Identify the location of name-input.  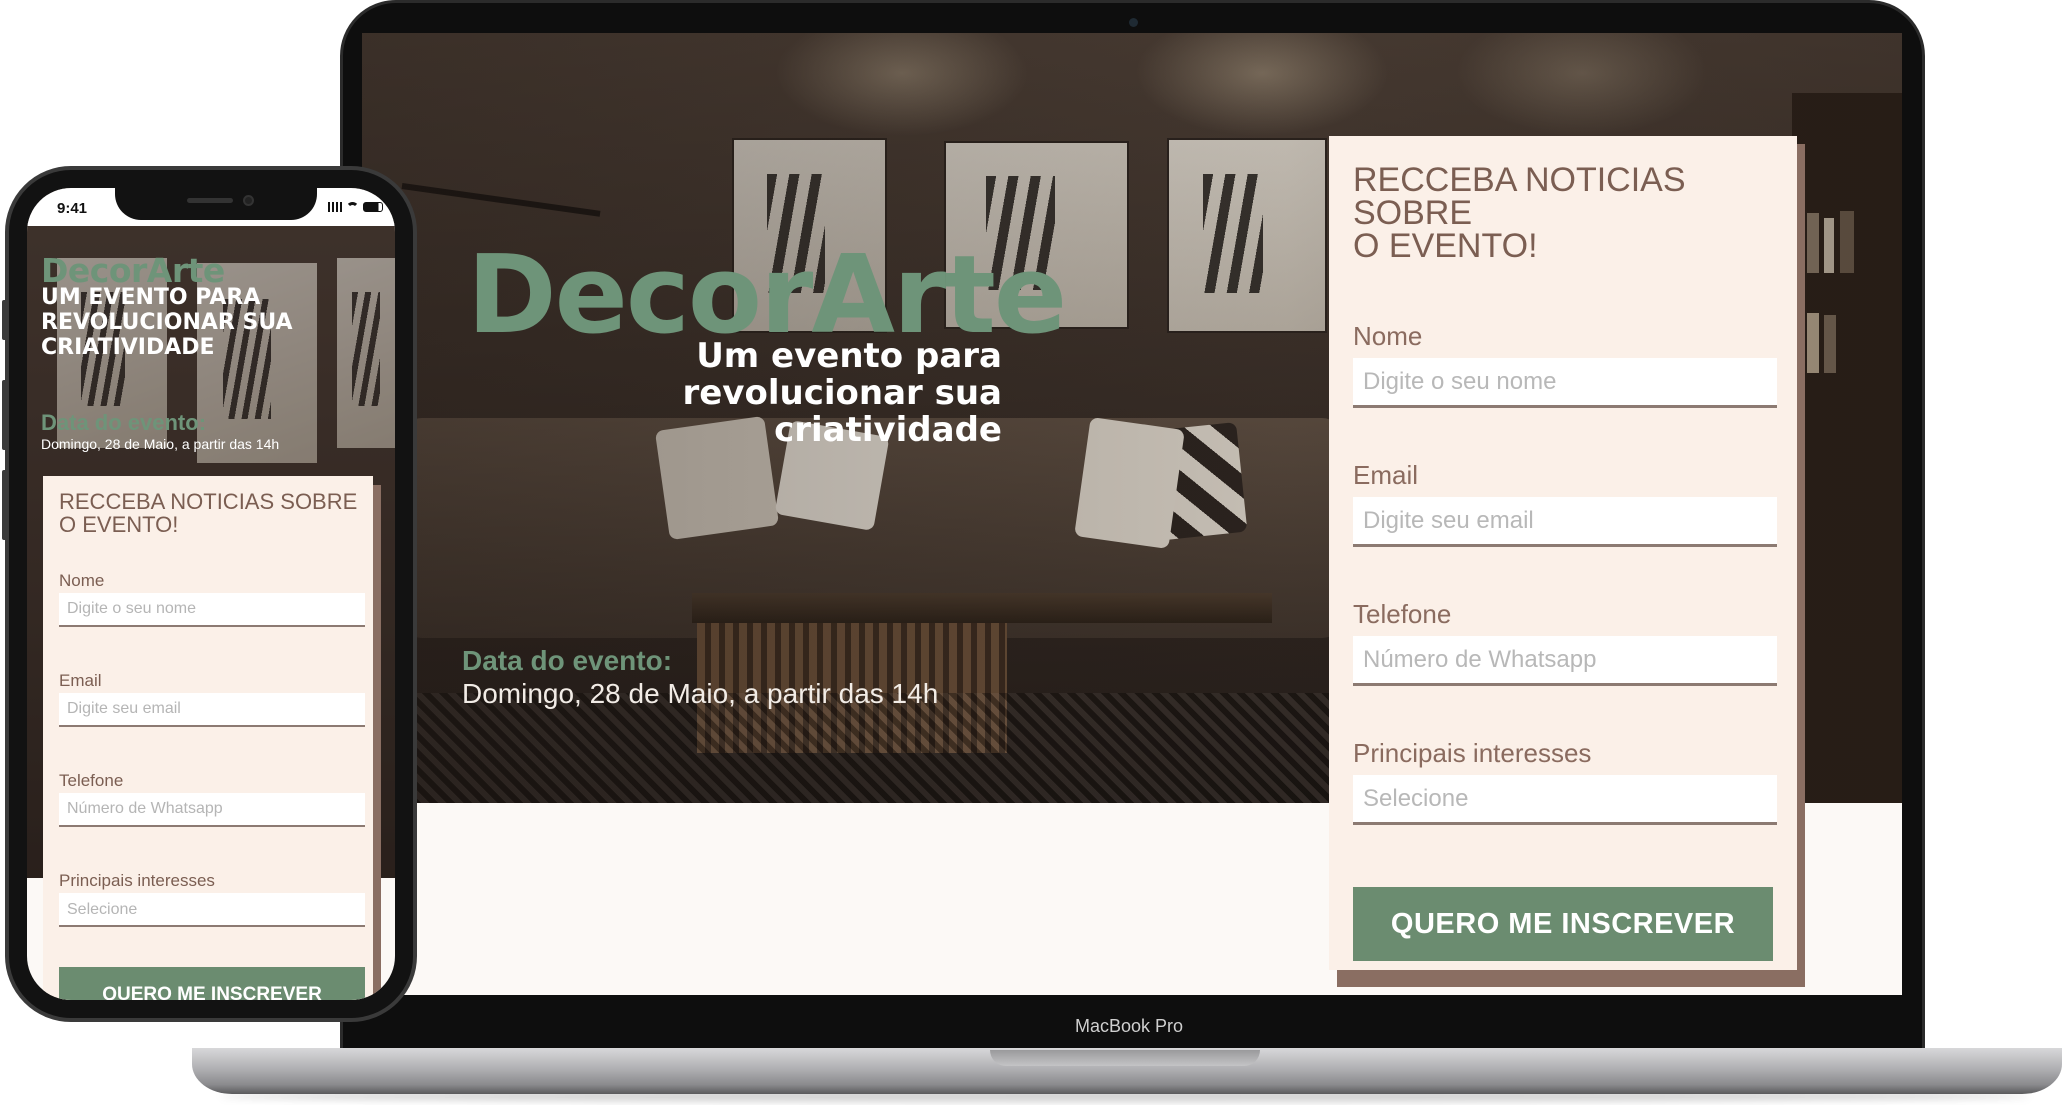
(1565, 383).